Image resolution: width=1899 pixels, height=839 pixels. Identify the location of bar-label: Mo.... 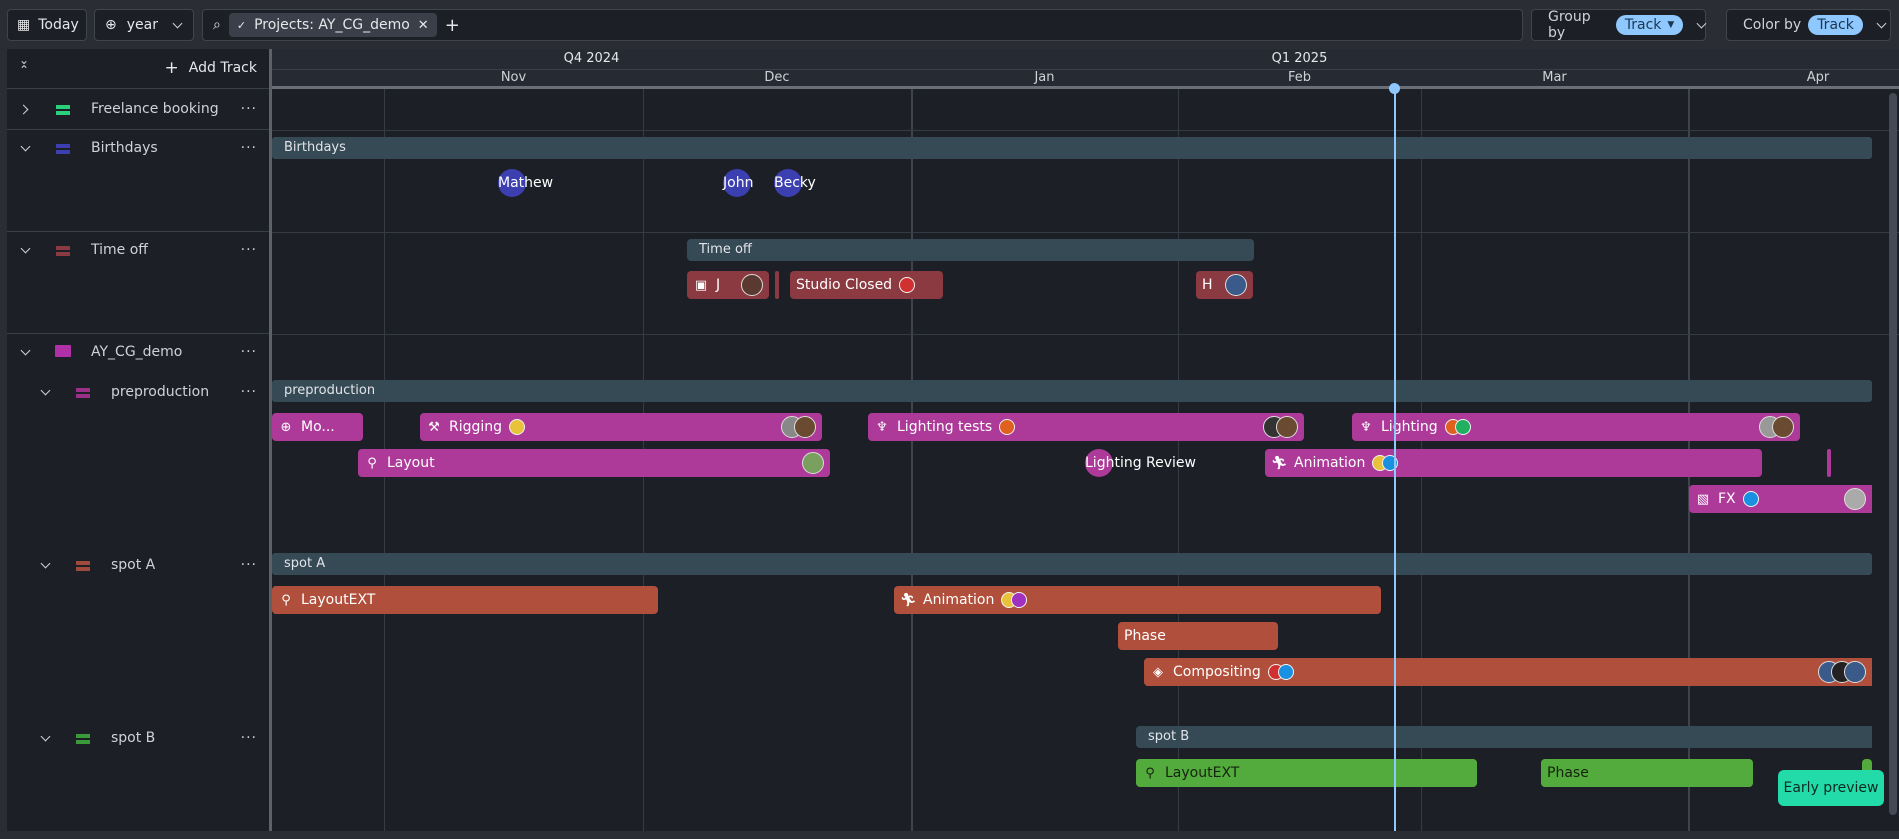
(318, 427).